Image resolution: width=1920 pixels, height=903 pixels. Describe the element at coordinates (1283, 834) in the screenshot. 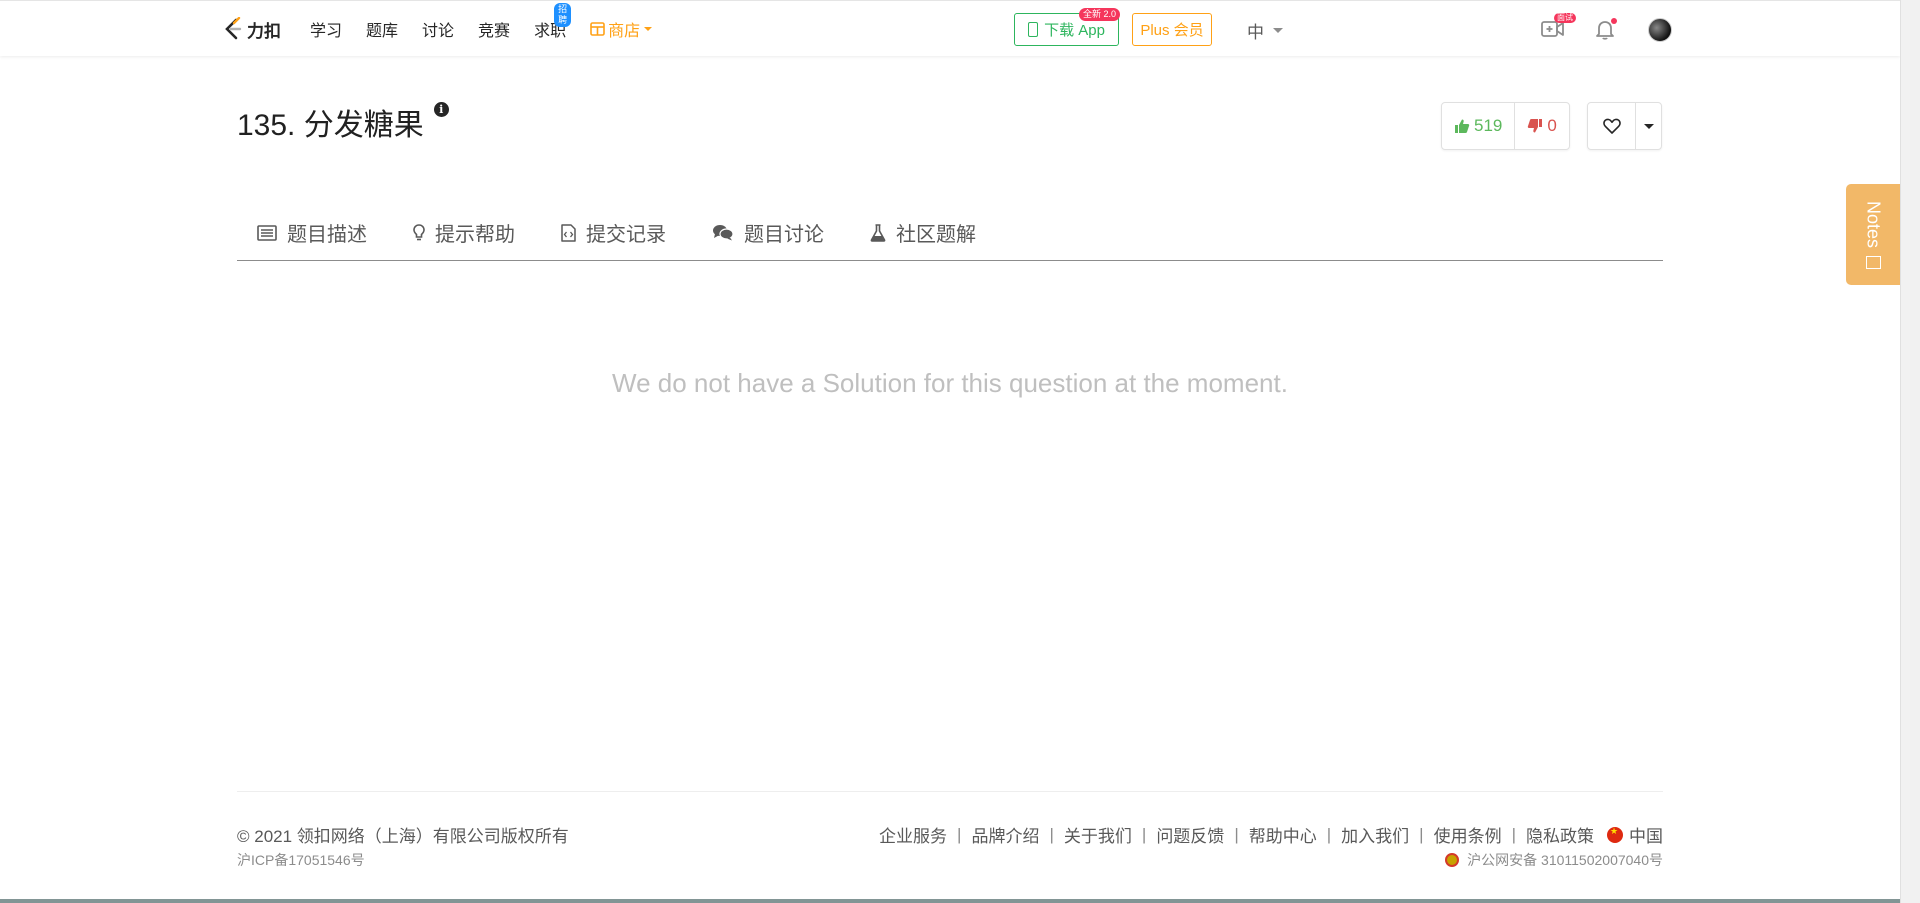

I see `footer-link-help: 帮助中心` at that location.